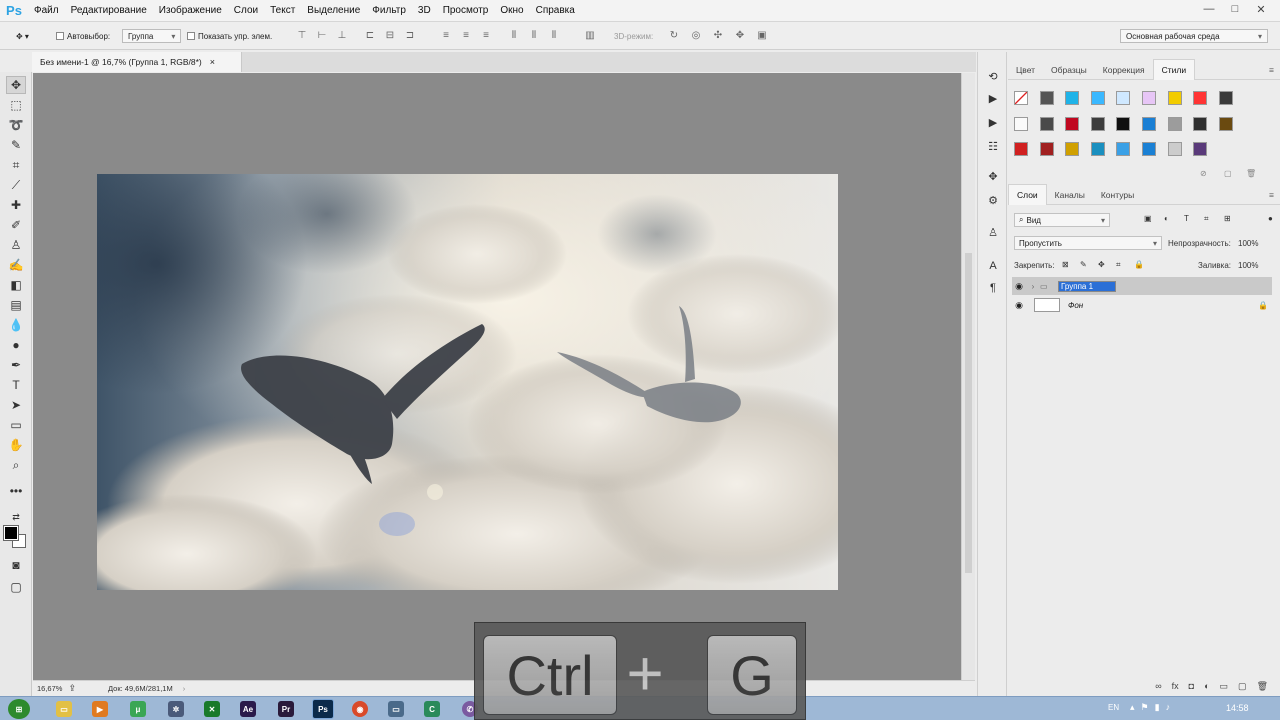 This screenshot has height=720, width=1280. Describe the element at coordinates (16, 517) in the screenshot. I see `swap-colors-icon: ⇄` at that location.